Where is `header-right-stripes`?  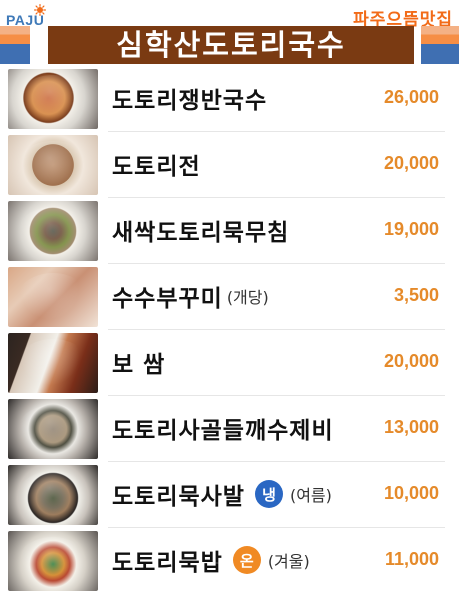 header-right-stripes is located at coordinates (440, 45).